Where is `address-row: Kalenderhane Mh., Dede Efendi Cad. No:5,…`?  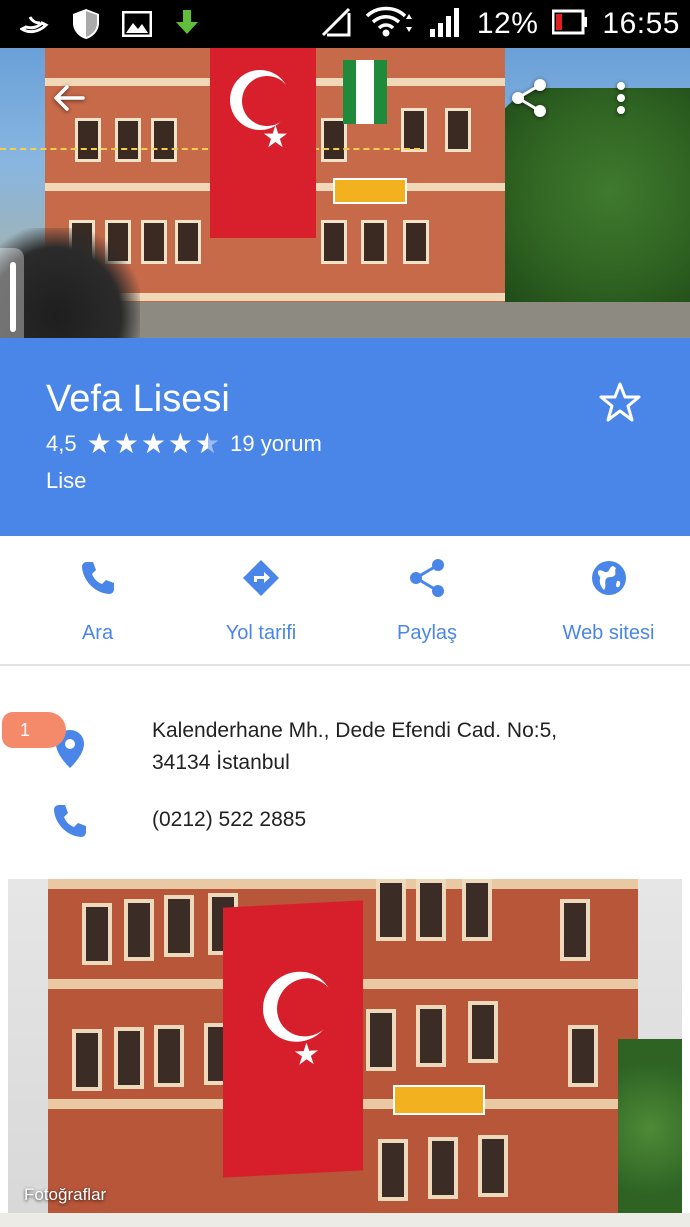 address-row: Kalenderhane Mh., Dede Efendi Cad. No:5,… is located at coordinates (345, 747).